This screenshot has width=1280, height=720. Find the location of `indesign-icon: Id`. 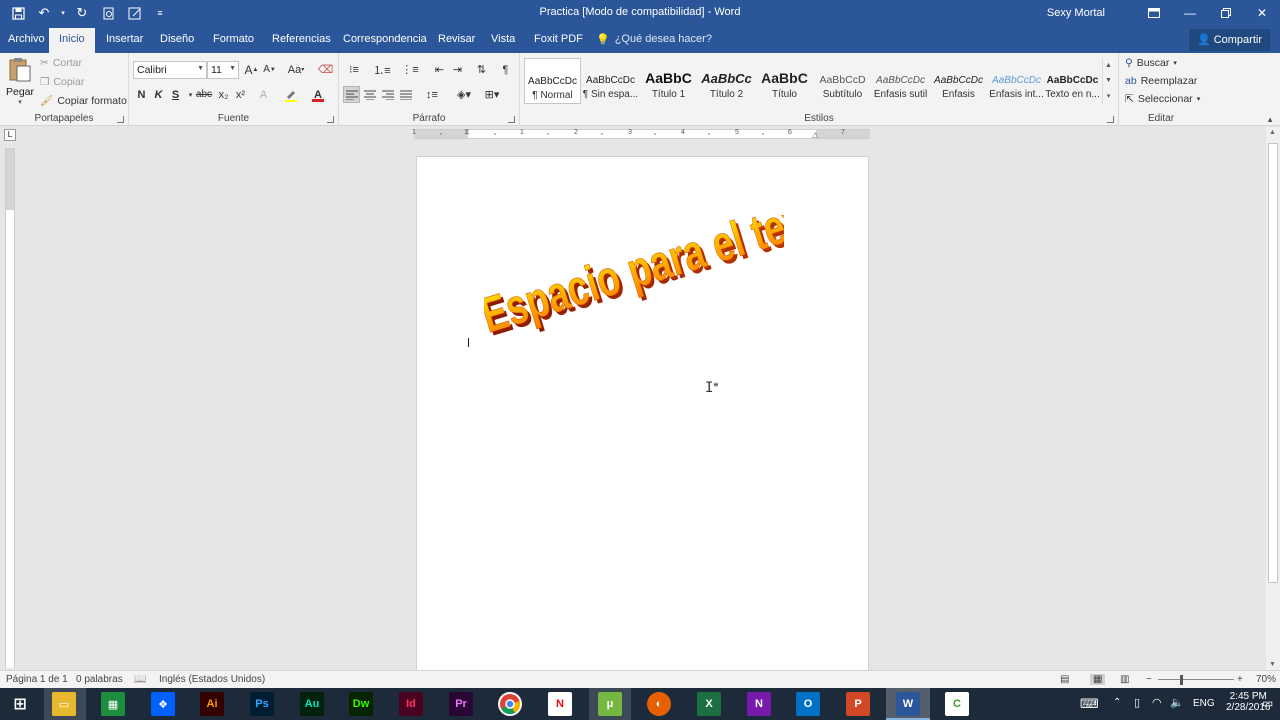

indesign-icon: Id is located at coordinates (411, 704).